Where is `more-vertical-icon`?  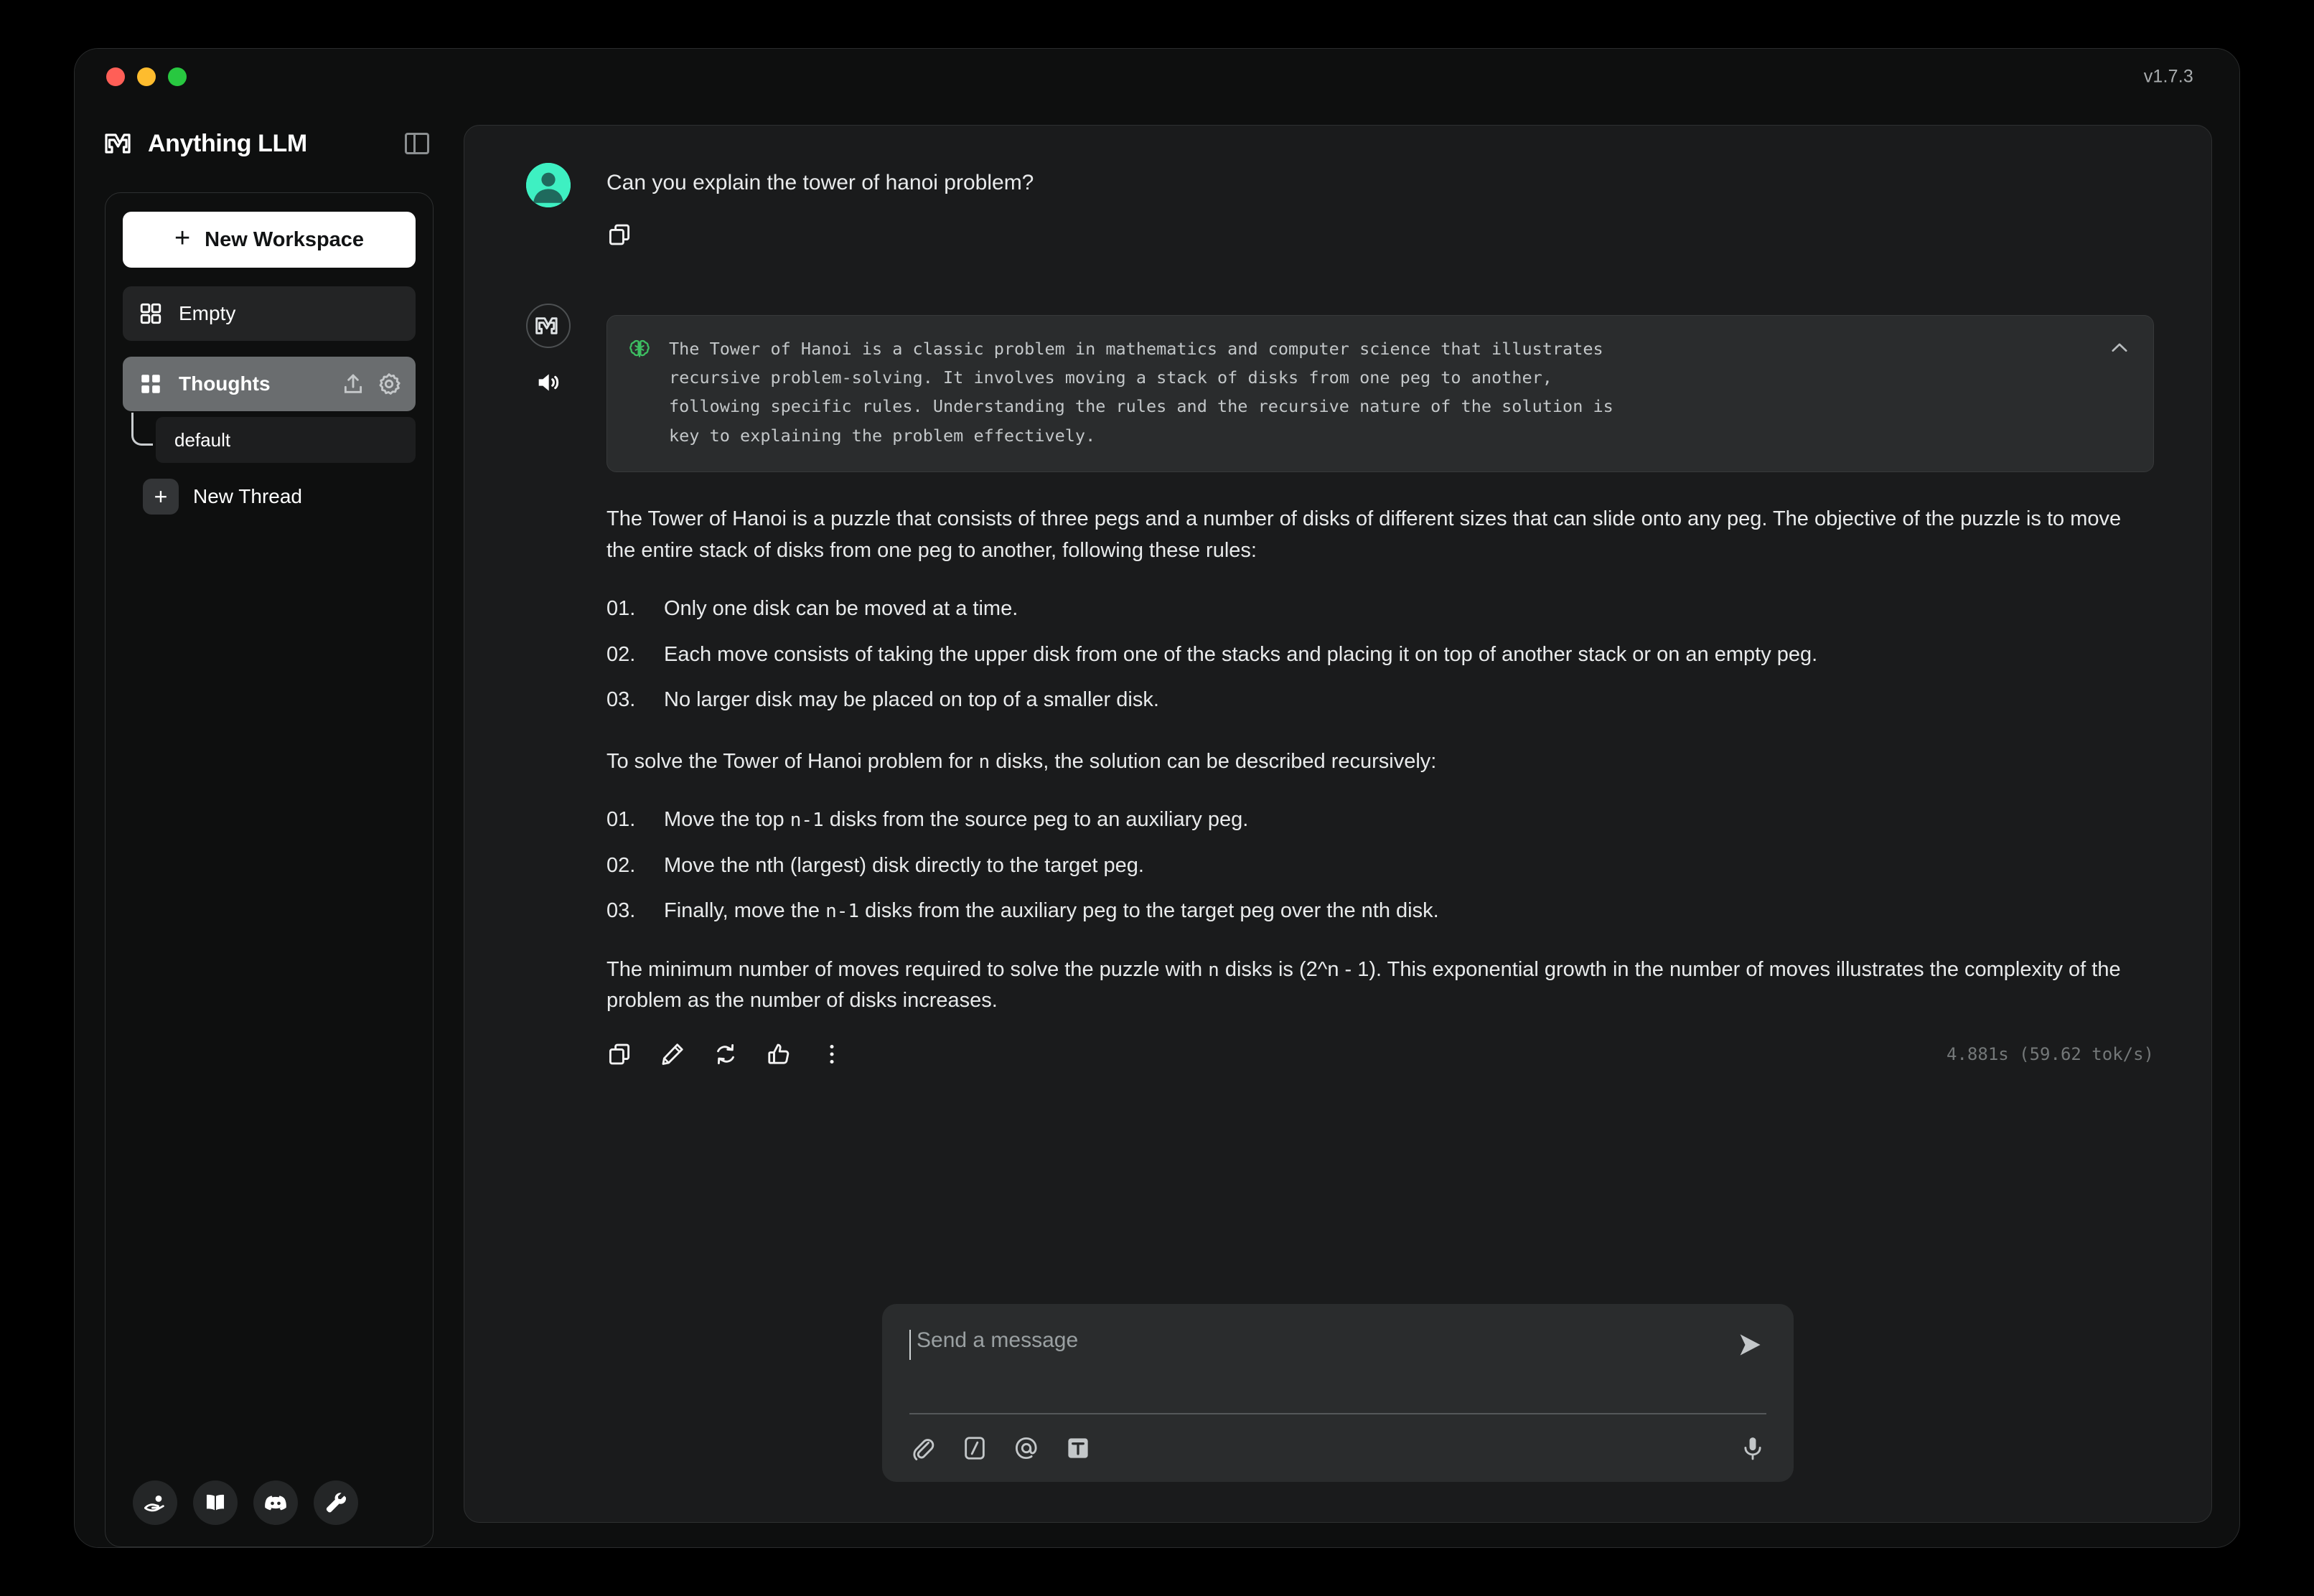
more-vertical-icon is located at coordinates (832, 1054).